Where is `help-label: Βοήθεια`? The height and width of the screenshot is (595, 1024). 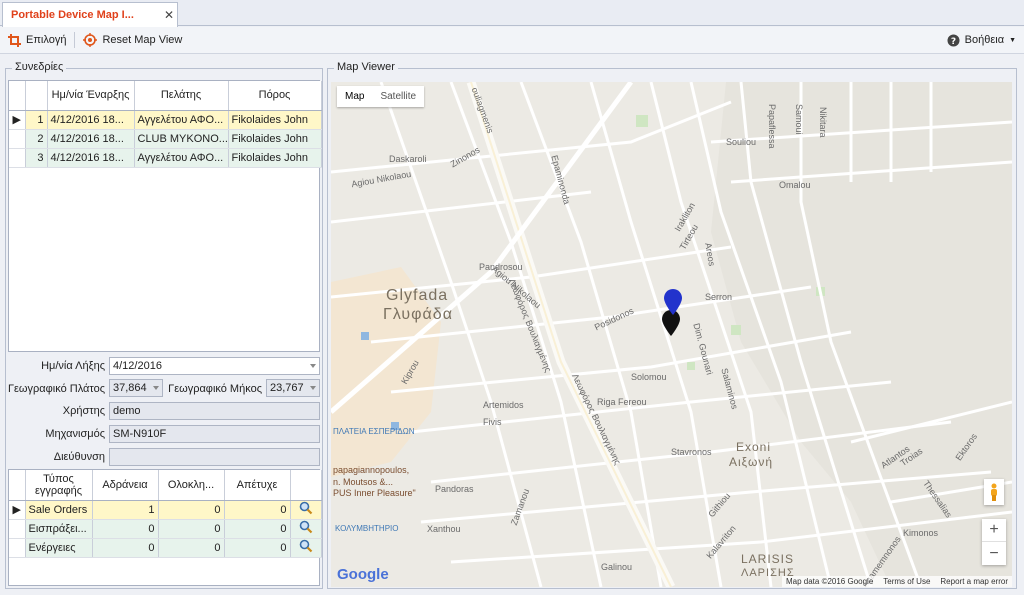
help-label: Βοήθεια is located at coordinates (984, 40).